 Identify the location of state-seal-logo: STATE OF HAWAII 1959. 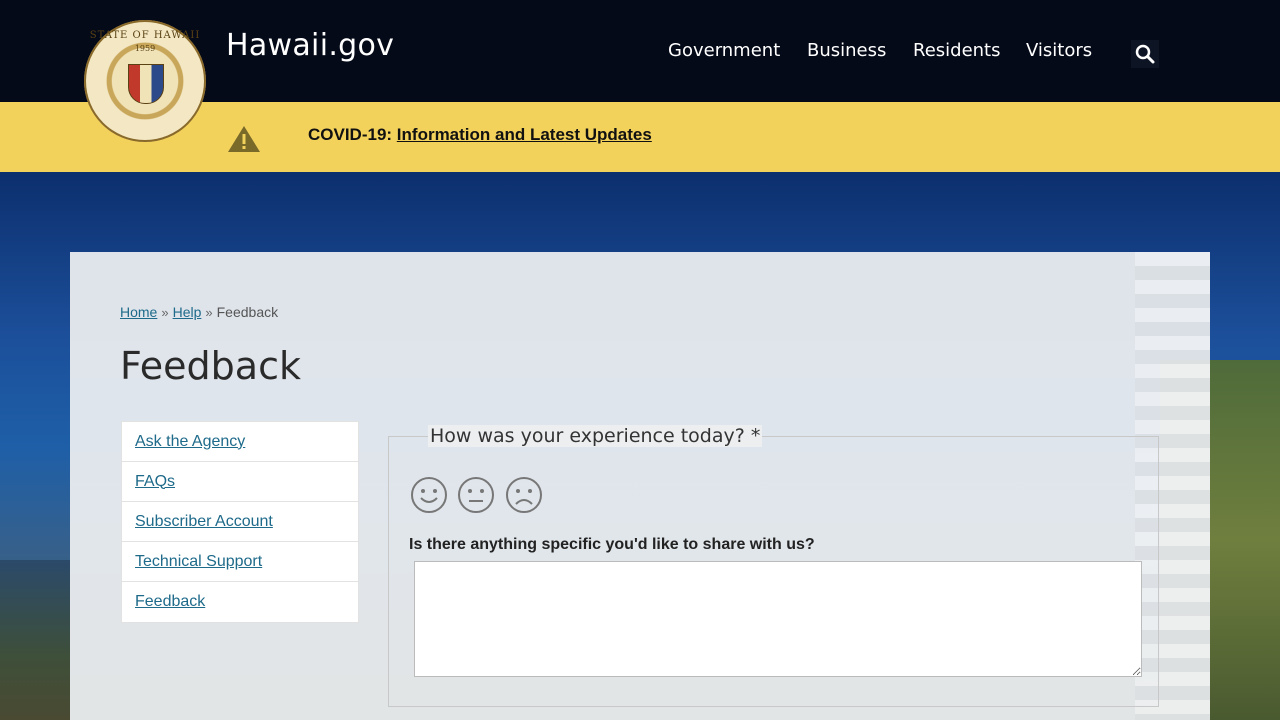
(145, 81).